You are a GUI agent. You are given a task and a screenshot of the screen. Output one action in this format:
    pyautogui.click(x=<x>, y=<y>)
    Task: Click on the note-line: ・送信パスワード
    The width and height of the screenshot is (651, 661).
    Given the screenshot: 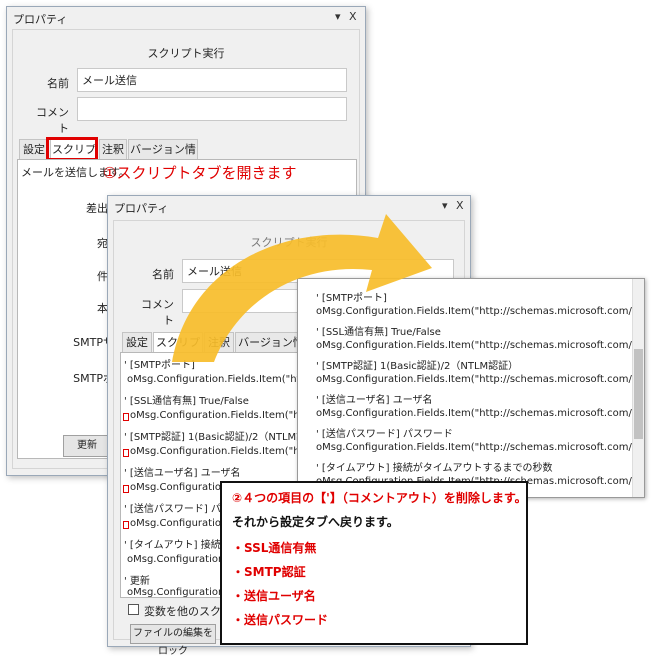 What is the action you would take?
    pyautogui.click(x=280, y=620)
    